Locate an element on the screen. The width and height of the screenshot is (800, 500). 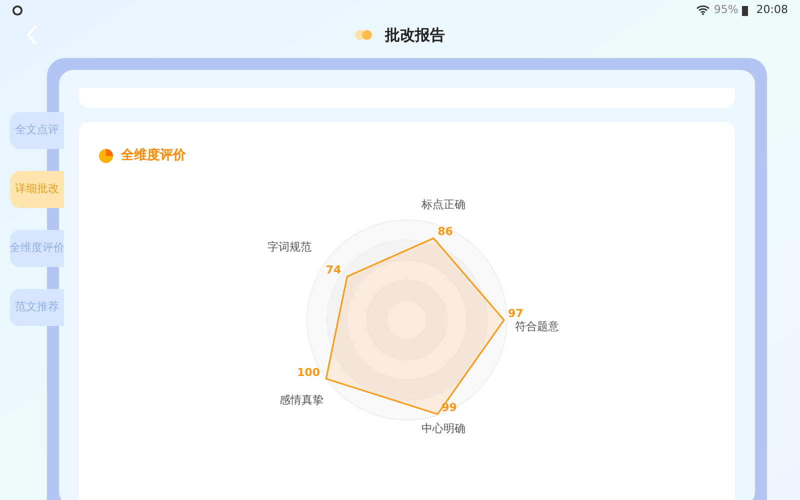
axis-label: 符合题意 is located at coordinates (537, 326).